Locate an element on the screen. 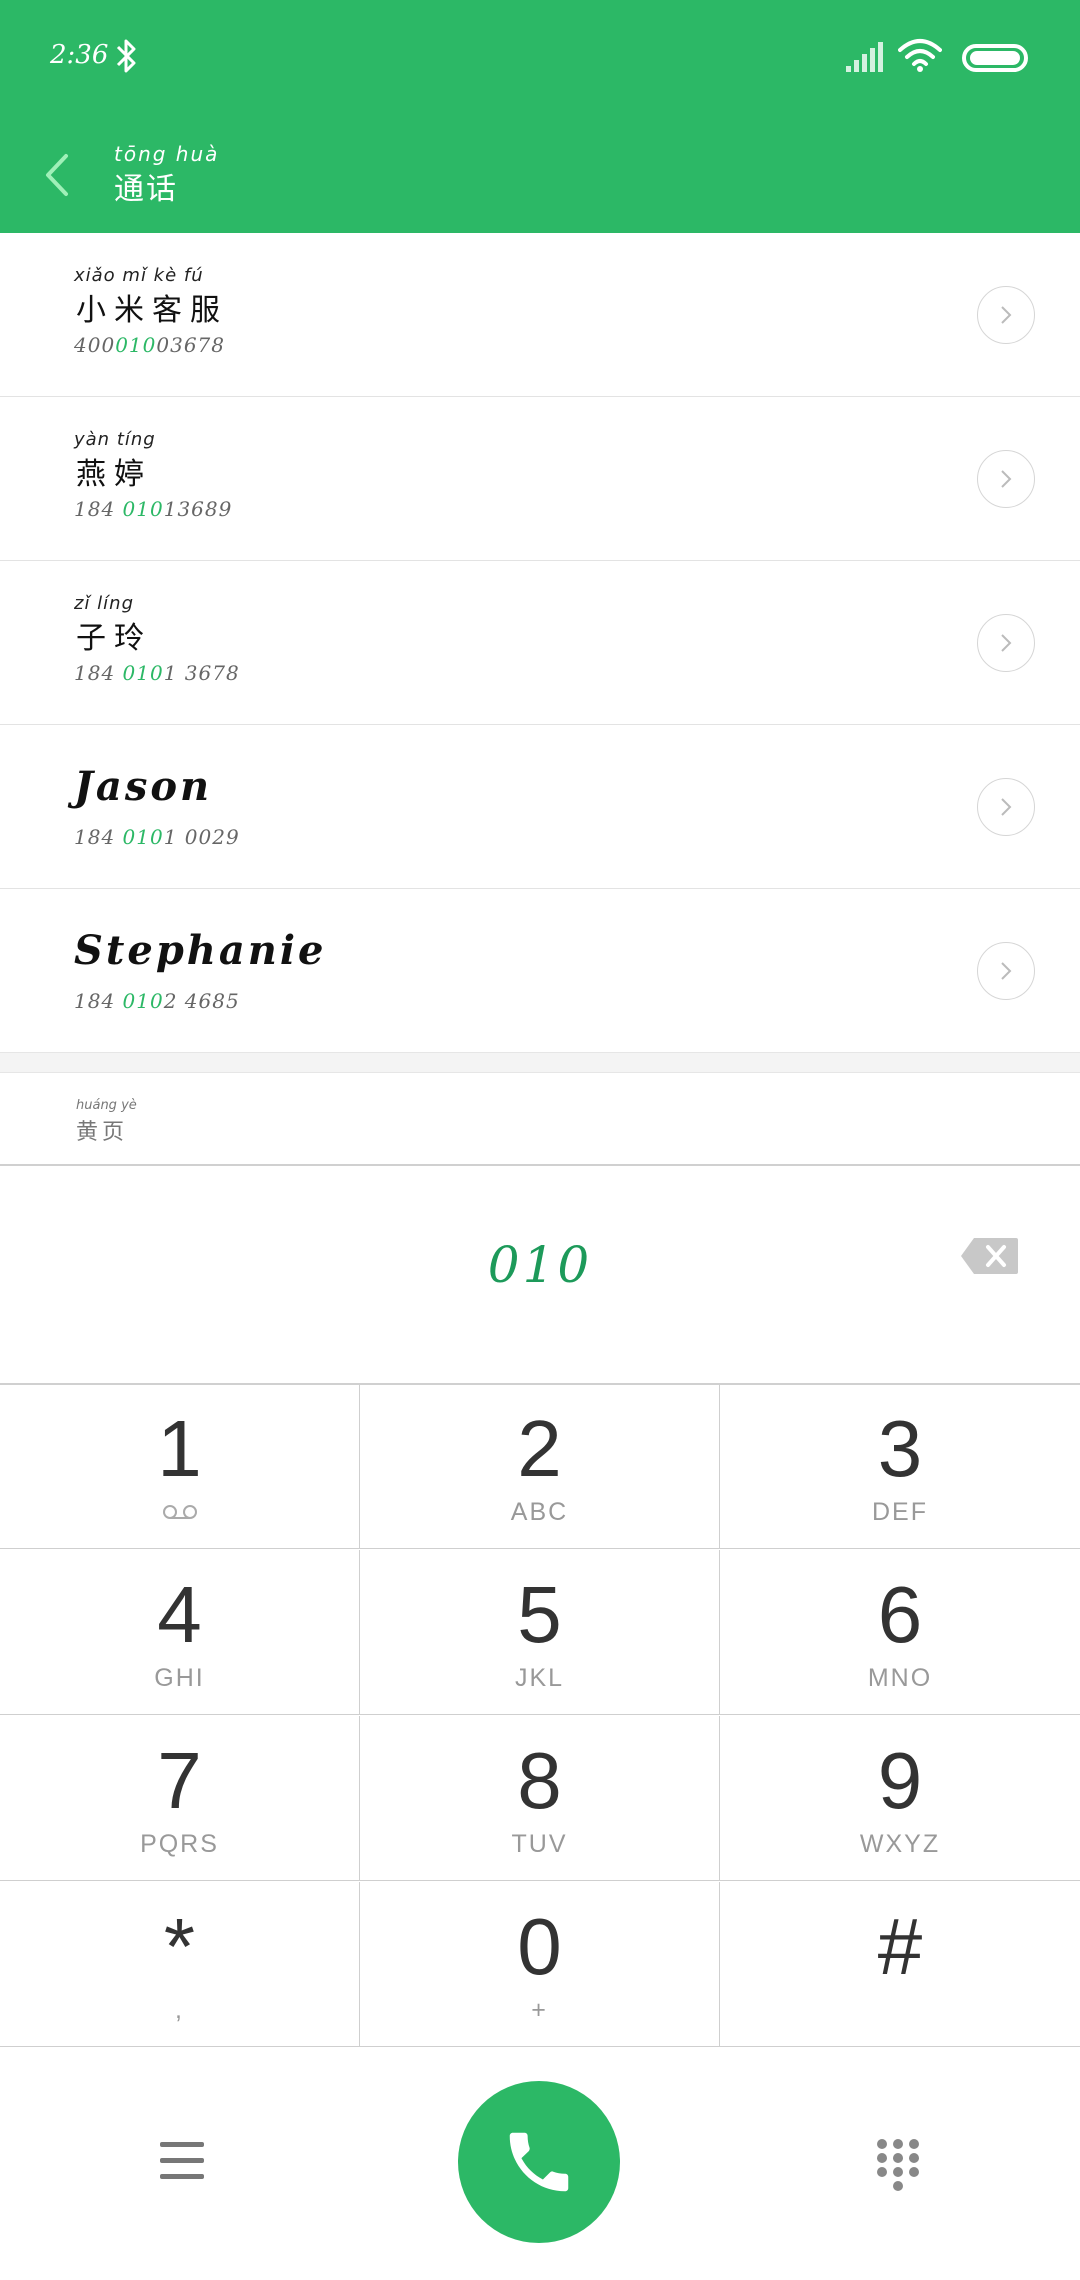 The width and height of the screenshot is (1080, 2280). status-bar: 2:36 is located at coordinates (540, 58).